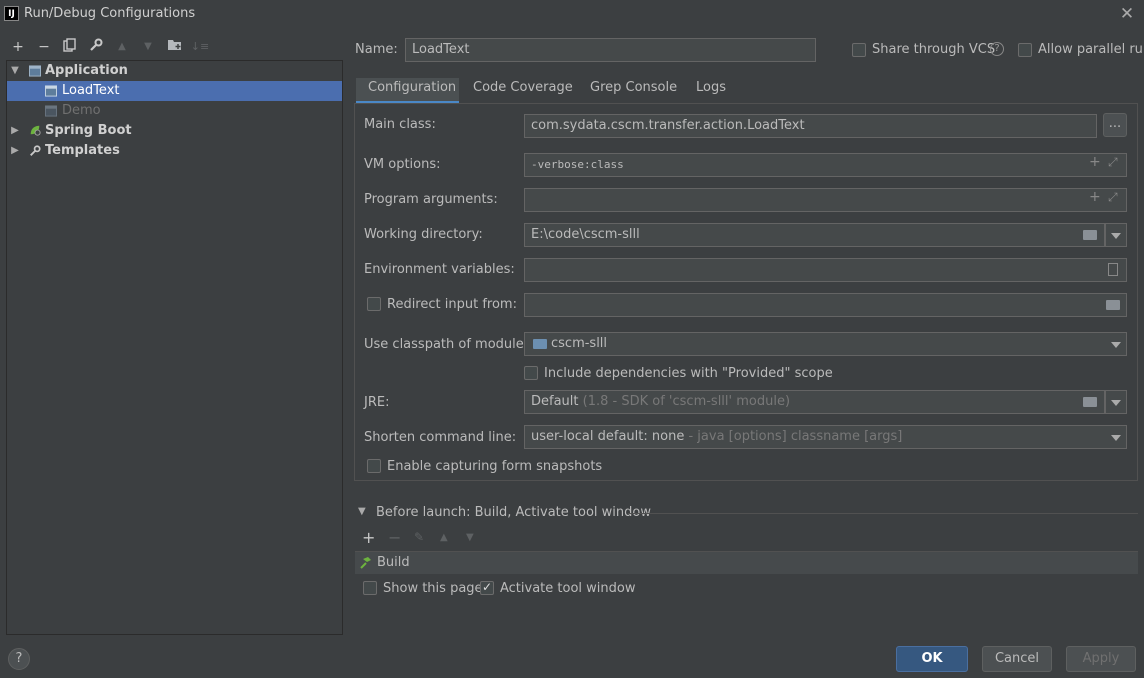  Describe the element at coordinates (174, 91) in the screenshot. I see `tree-node-loadtext: LoadText` at that location.